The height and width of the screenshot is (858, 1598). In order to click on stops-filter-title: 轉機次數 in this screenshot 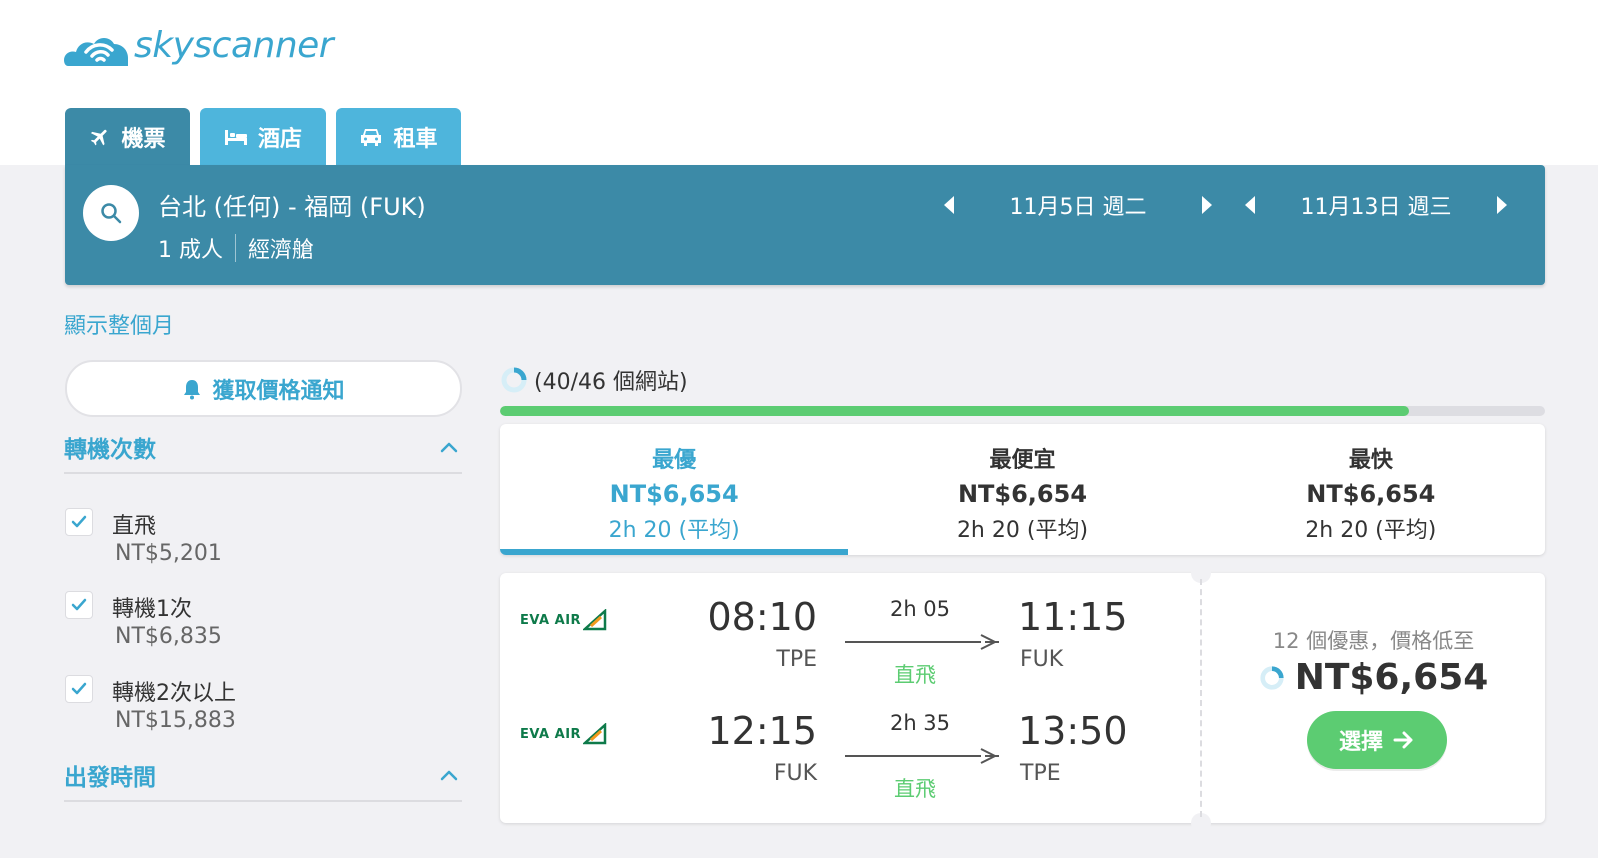, I will do `click(110, 450)`.